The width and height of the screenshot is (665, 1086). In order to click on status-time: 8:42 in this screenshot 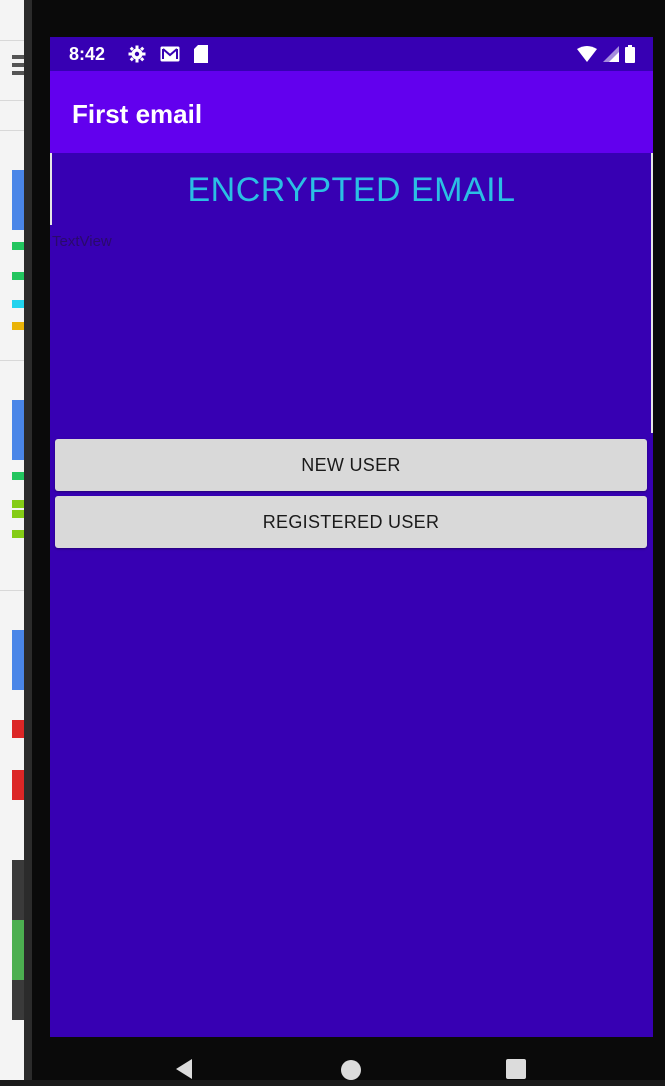, I will do `click(87, 54)`.